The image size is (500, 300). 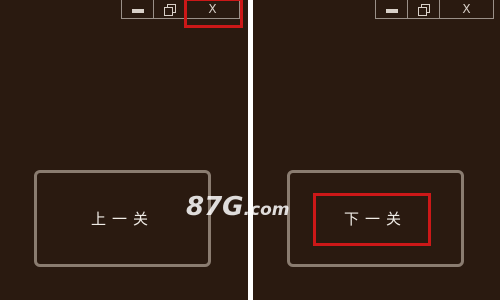 I want to click on close-icon: X, so click(x=466, y=9).